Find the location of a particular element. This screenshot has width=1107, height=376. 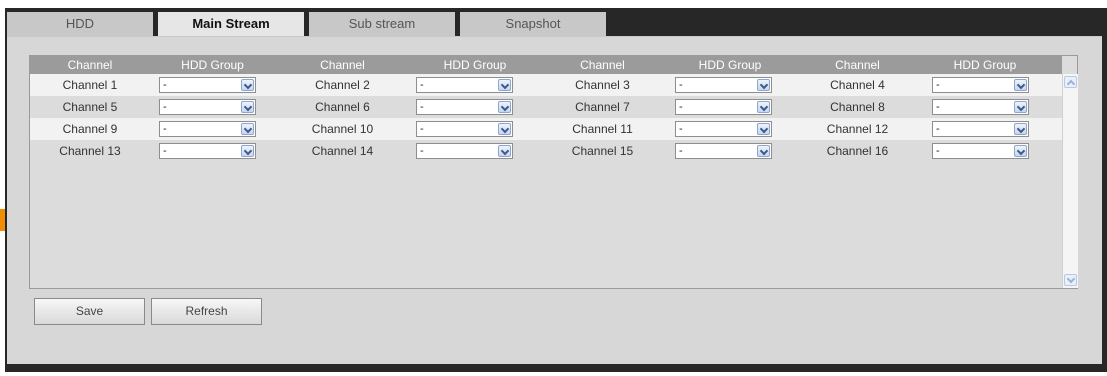

channel-label: Channel 6 is located at coordinates (342, 107).